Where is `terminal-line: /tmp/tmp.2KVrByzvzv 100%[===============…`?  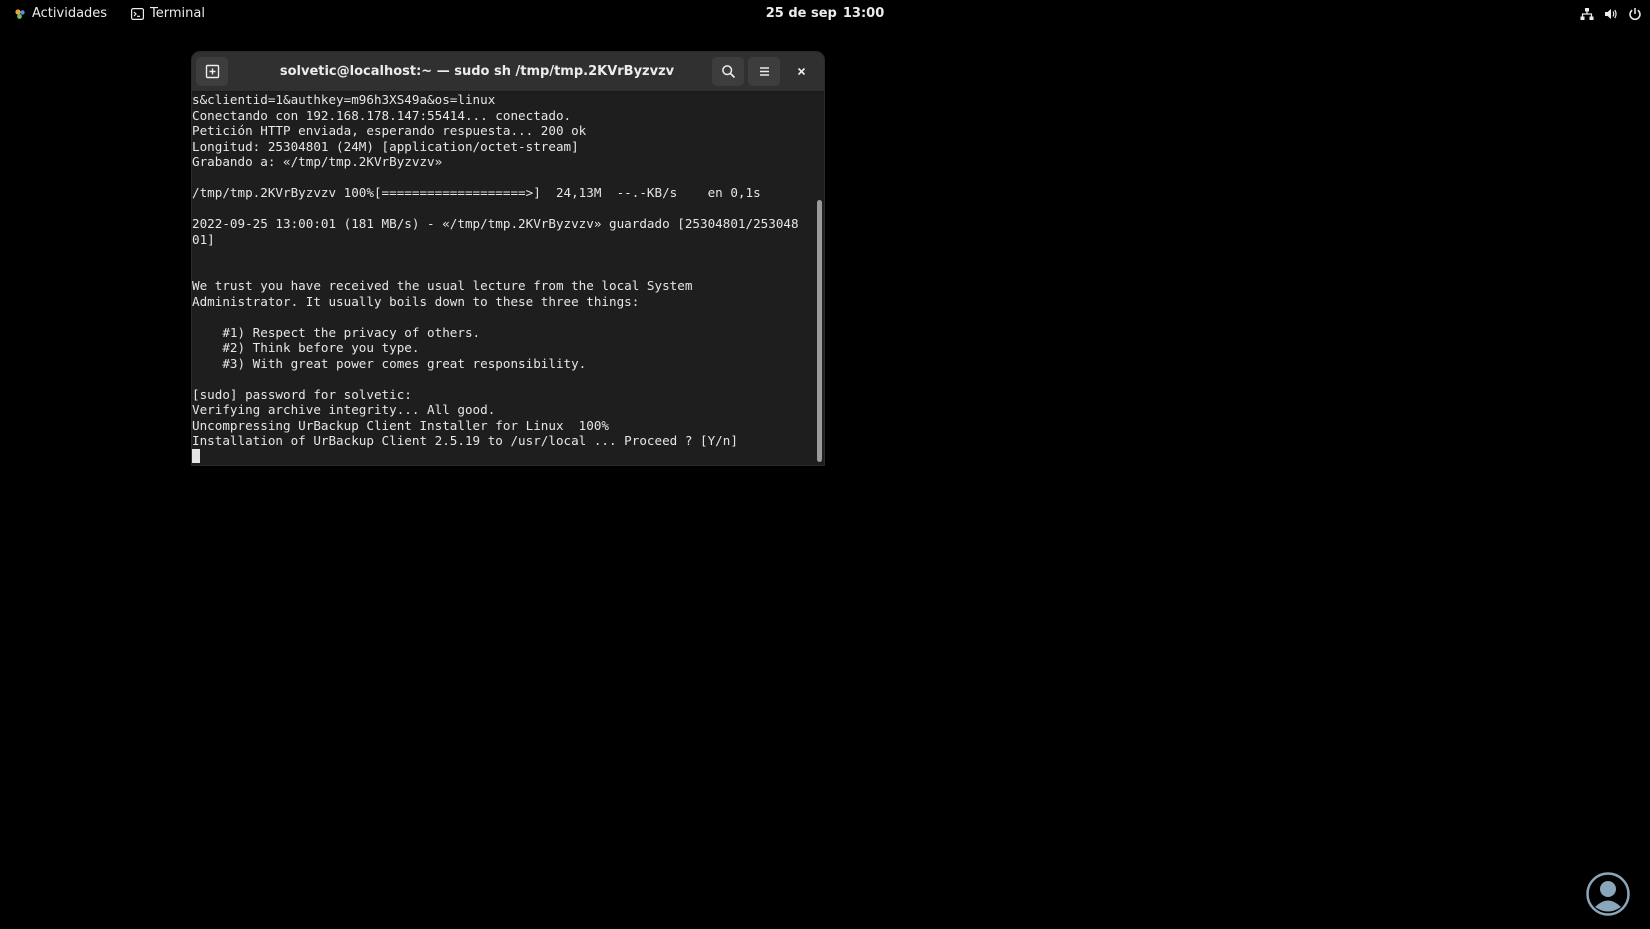 terminal-line: /tmp/tmp.2KVrByzvzv 100%[===============… is located at coordinates (476, 192).